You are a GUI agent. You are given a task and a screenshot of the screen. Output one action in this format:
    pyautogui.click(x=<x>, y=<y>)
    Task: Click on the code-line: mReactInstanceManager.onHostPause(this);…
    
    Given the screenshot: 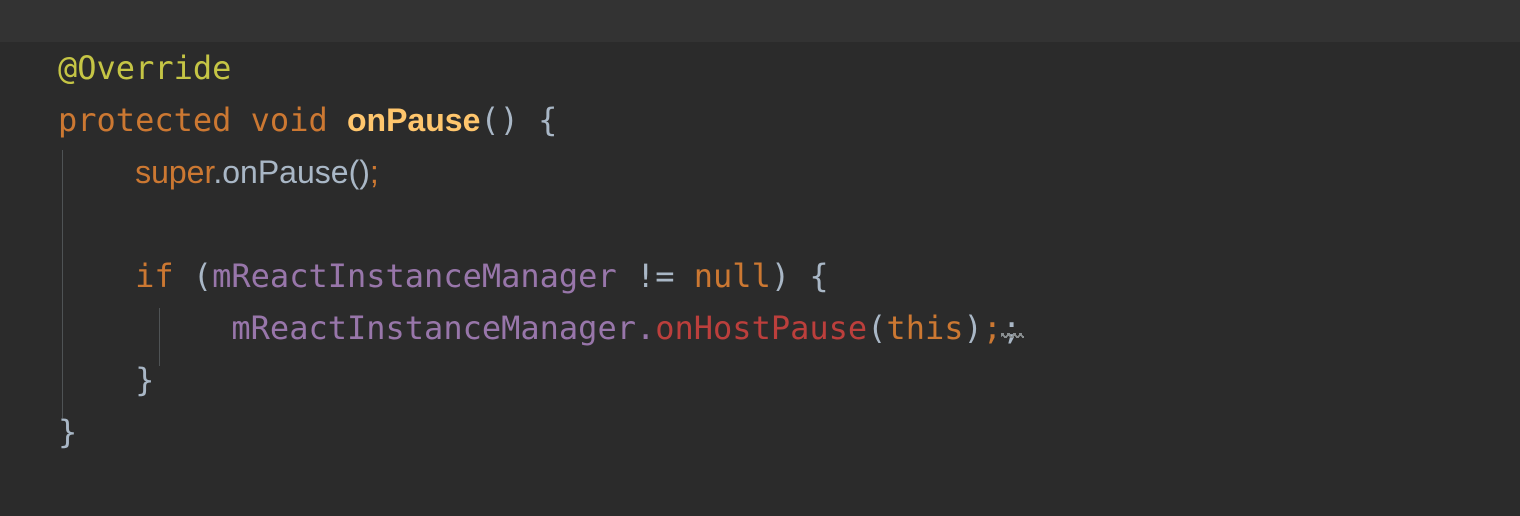 What is the action you would take?
    pyautogui.click(x=760, y=328)
    